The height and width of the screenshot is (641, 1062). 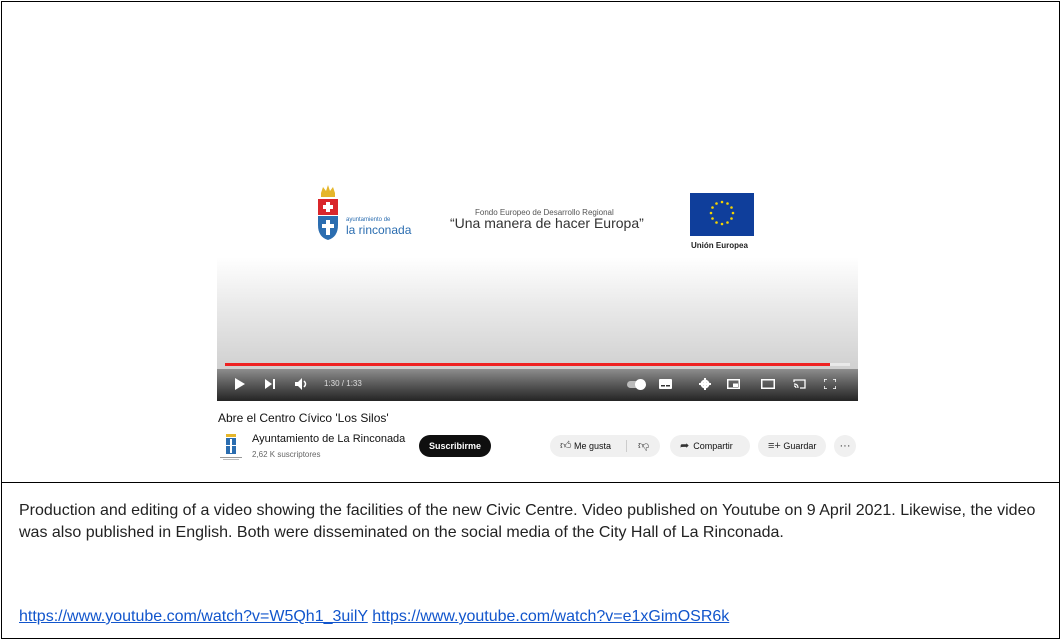 What do you see at coordinates (713, 446) in the screenshot?
I see `share-label: Compartir` at bounding box center [713, 446].